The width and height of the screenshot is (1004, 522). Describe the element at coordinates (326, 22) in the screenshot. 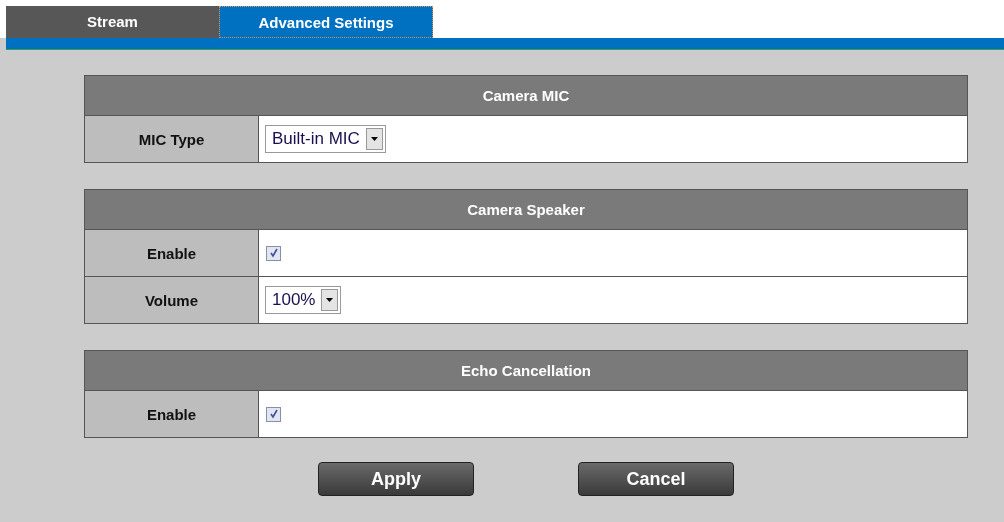

I see `tab: Advanced Settings` at that location.